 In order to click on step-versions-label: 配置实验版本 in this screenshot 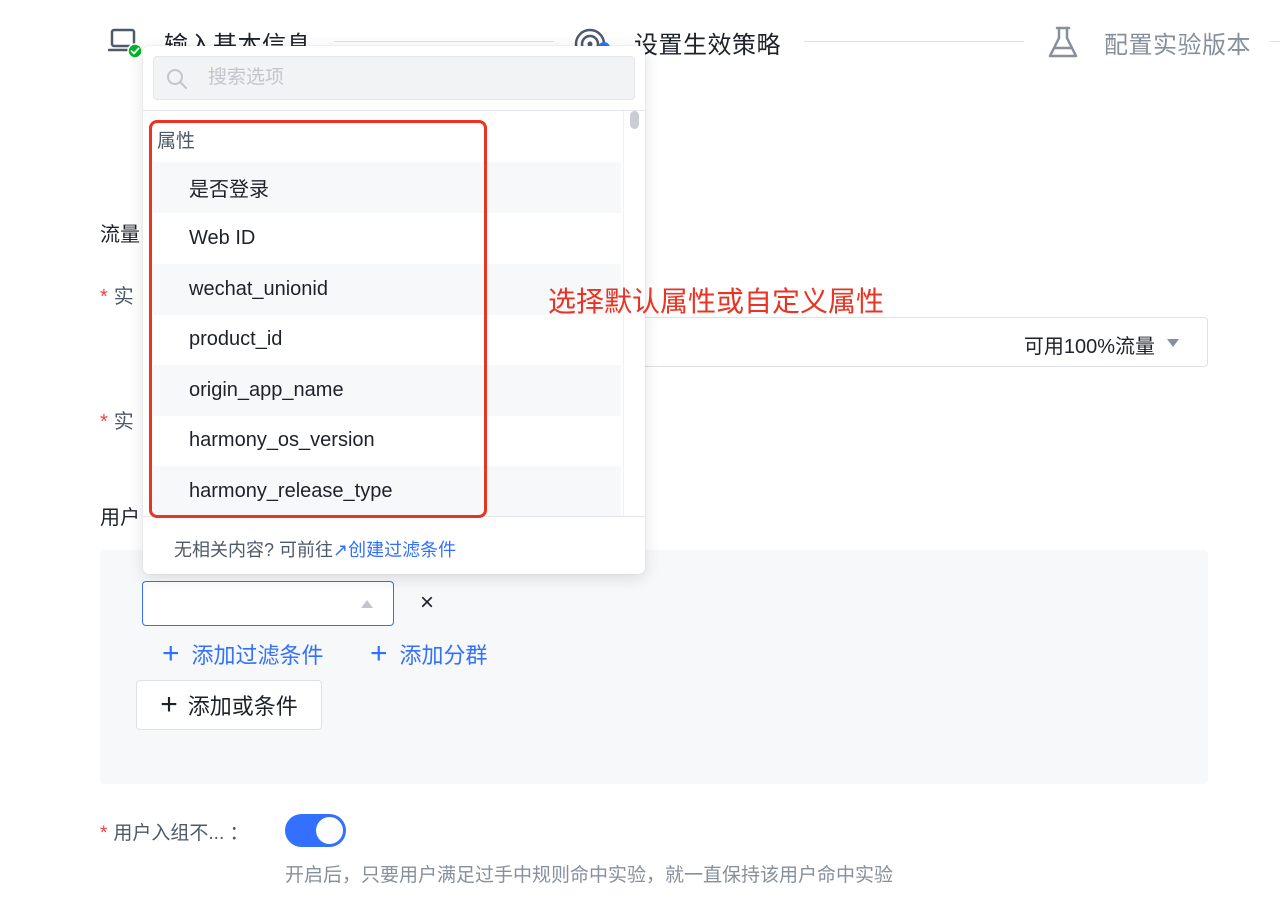, I will do `click(1177, 45)`.